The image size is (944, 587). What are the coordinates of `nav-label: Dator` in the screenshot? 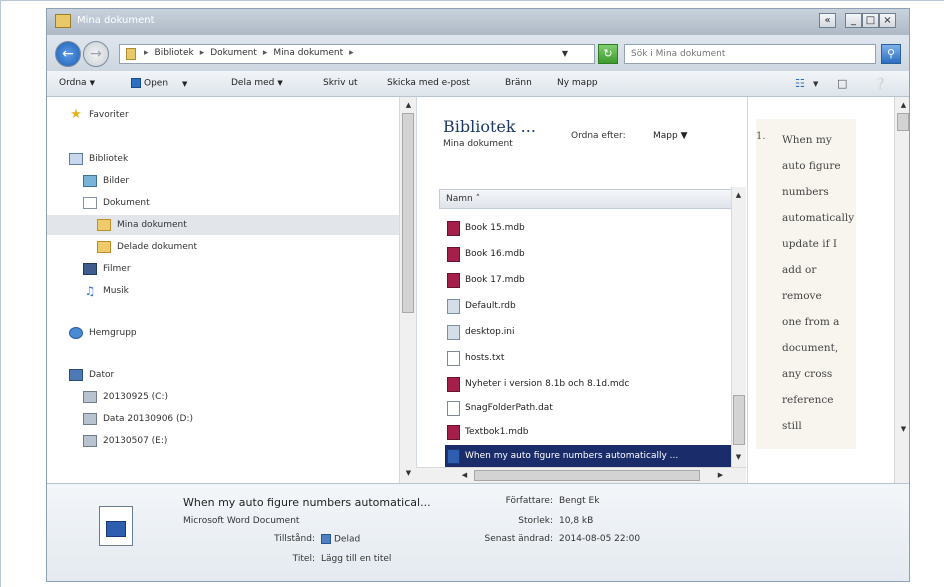 It's located at (102, 375).